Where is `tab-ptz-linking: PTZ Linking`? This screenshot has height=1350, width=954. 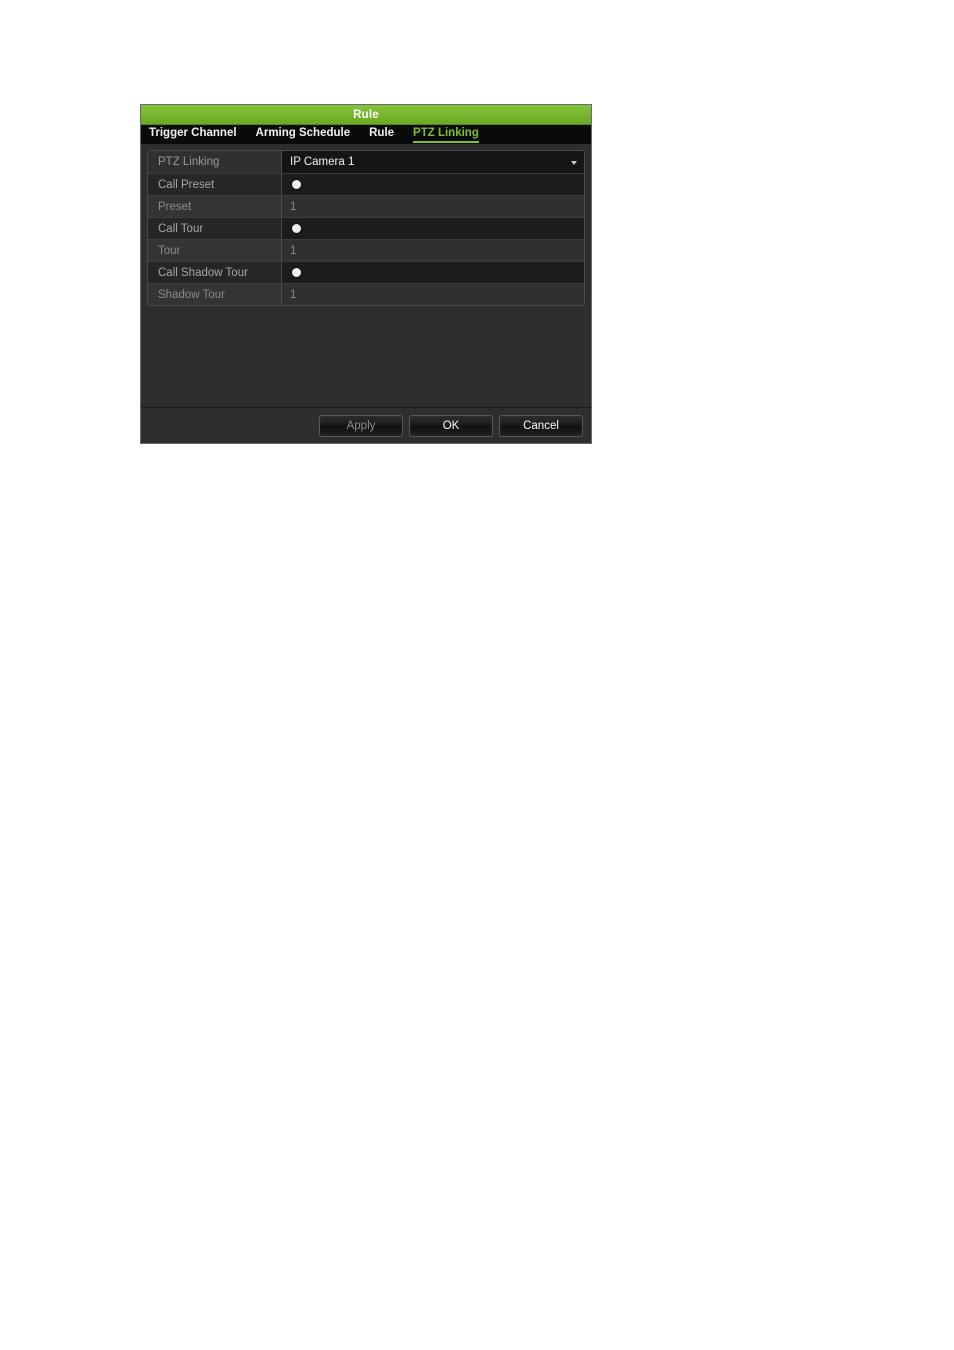
tab-ptz-linking: PTZ Linking is located at coordinates (446, 135).